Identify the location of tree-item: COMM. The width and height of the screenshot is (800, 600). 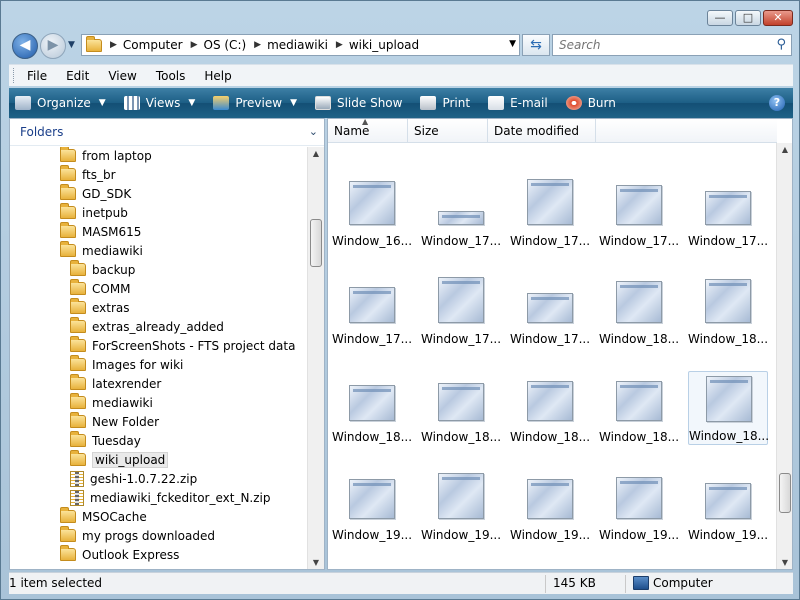
(100, 288).